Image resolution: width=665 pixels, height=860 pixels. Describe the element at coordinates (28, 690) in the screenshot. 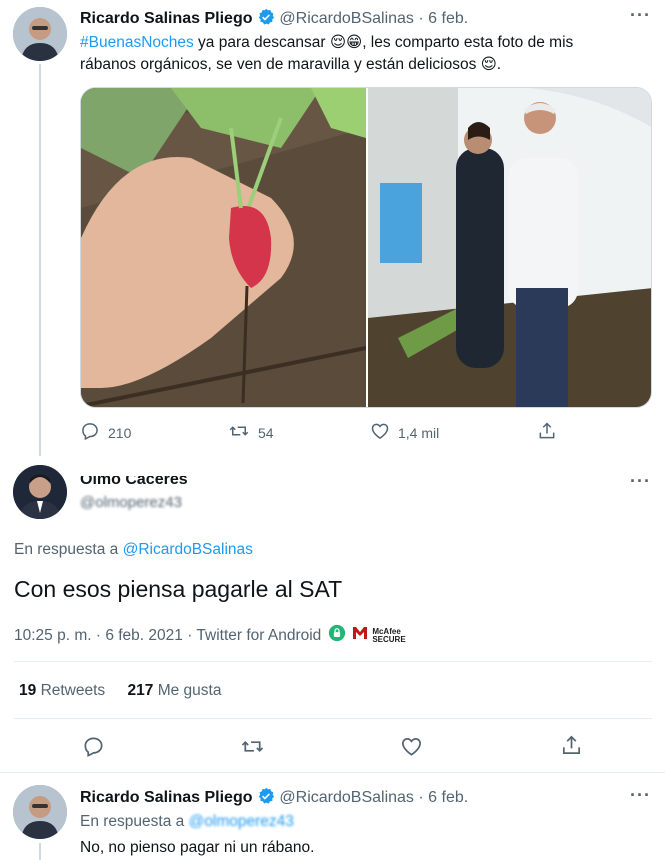

I see `retweets-count: 19` at that location.